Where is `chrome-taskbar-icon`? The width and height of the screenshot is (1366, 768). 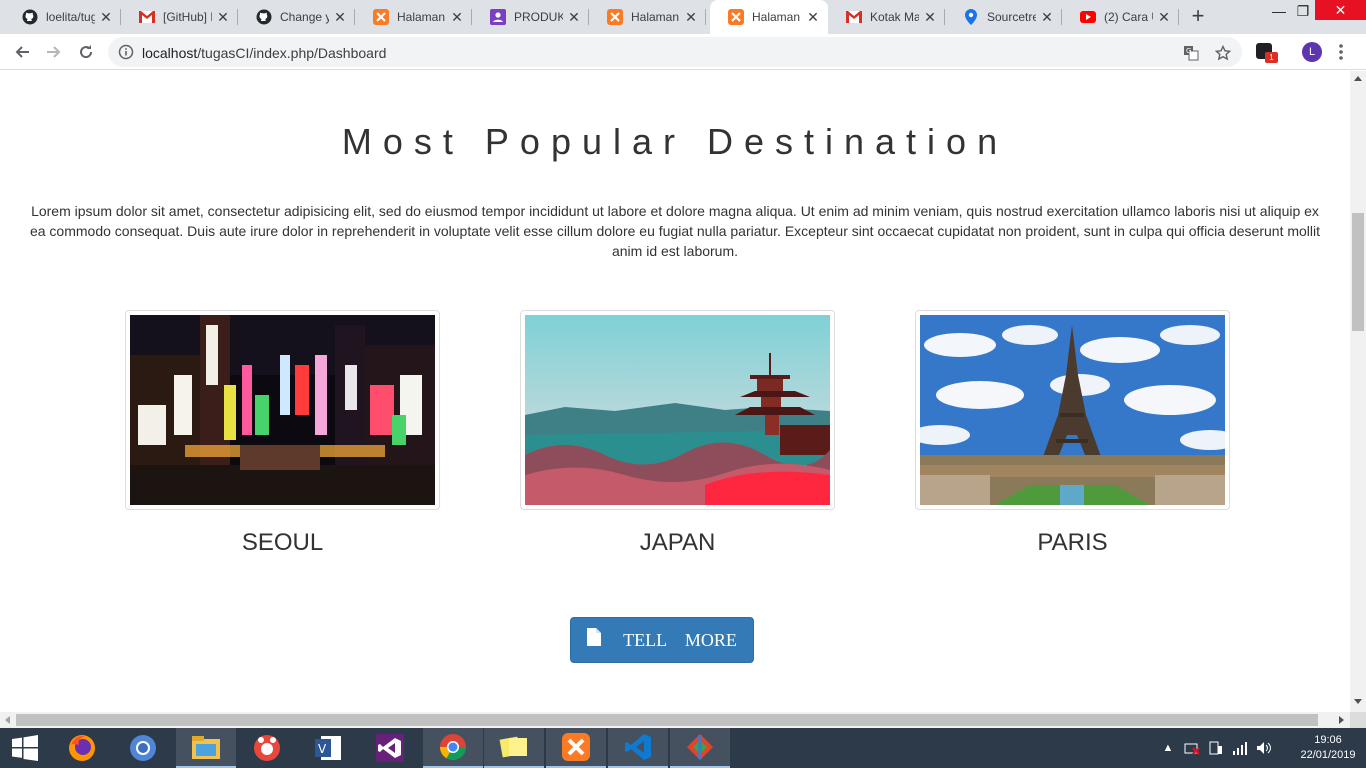 chrome-taskbar-icon is located at coordinates (453, 748).